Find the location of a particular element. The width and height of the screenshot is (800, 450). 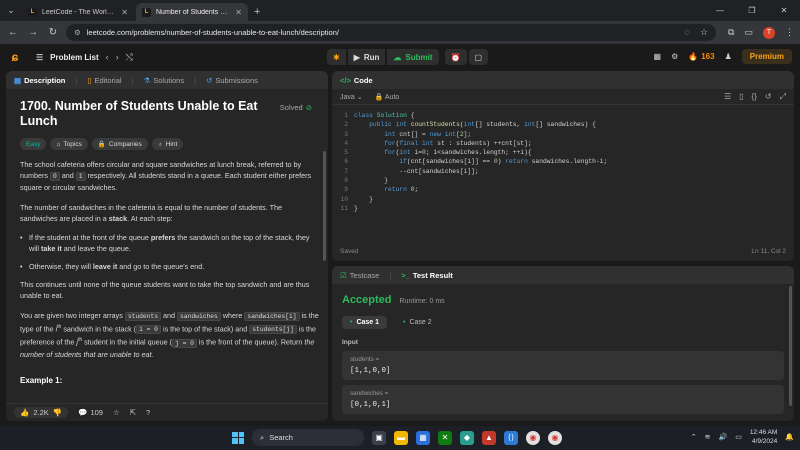

sidebar-icon: ▭ is located at coordinates (748, 32).